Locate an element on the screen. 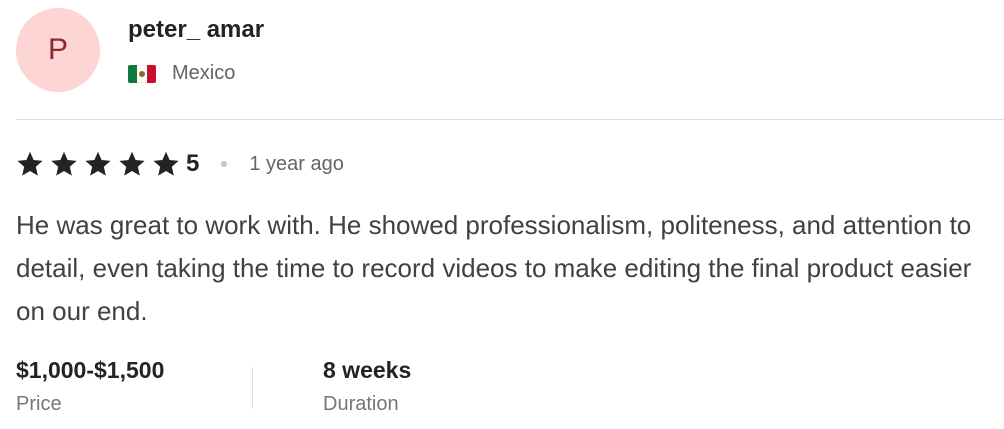 The image size is (1004, 429). reviewer-country: Mexico is located at coordinates (196, 73).